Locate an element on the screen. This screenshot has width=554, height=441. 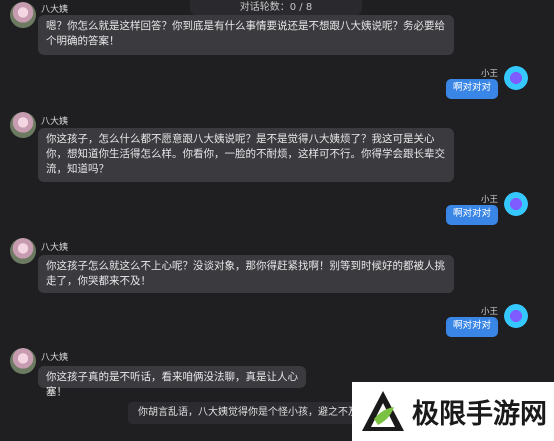
site-logo-icon is located at coordinates (383, 412).